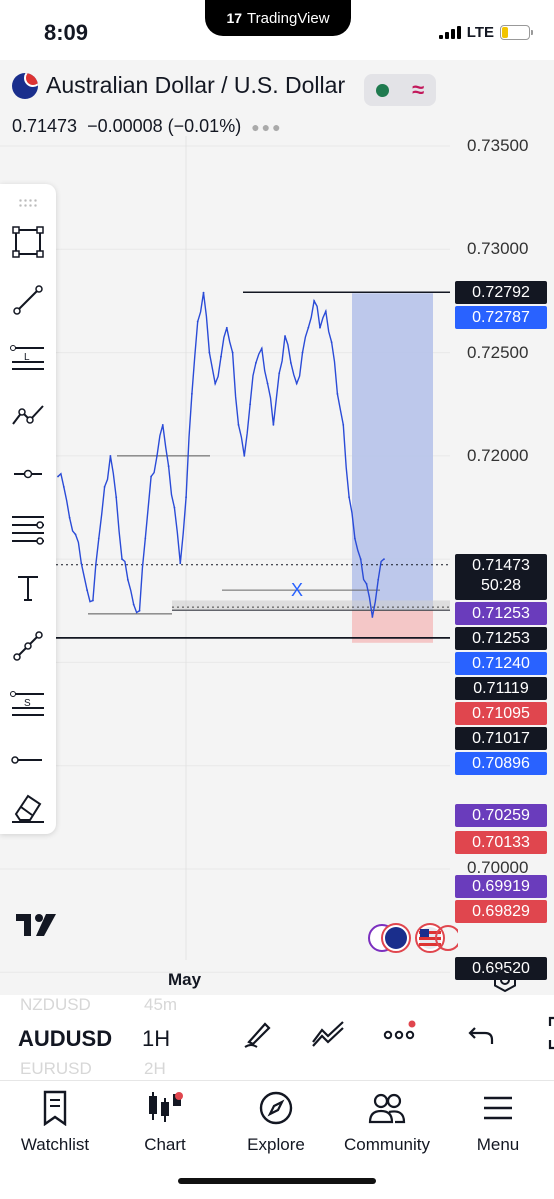  I want to click on quote-line: 0.71473 −0.00008 (−0.01%) ●●●, so click(147, 126).